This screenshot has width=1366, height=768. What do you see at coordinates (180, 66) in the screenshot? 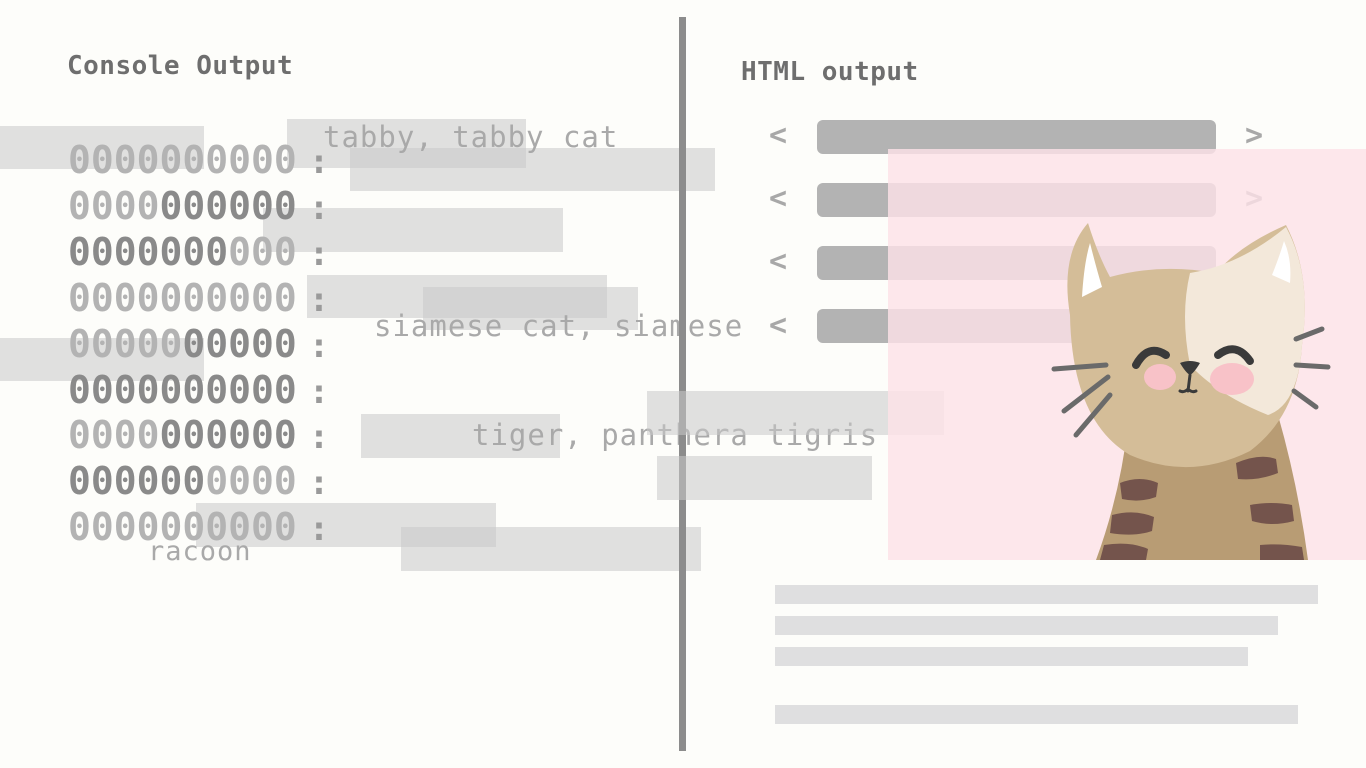
I see `console-title: Console Output` at bounding box center [180, 66].